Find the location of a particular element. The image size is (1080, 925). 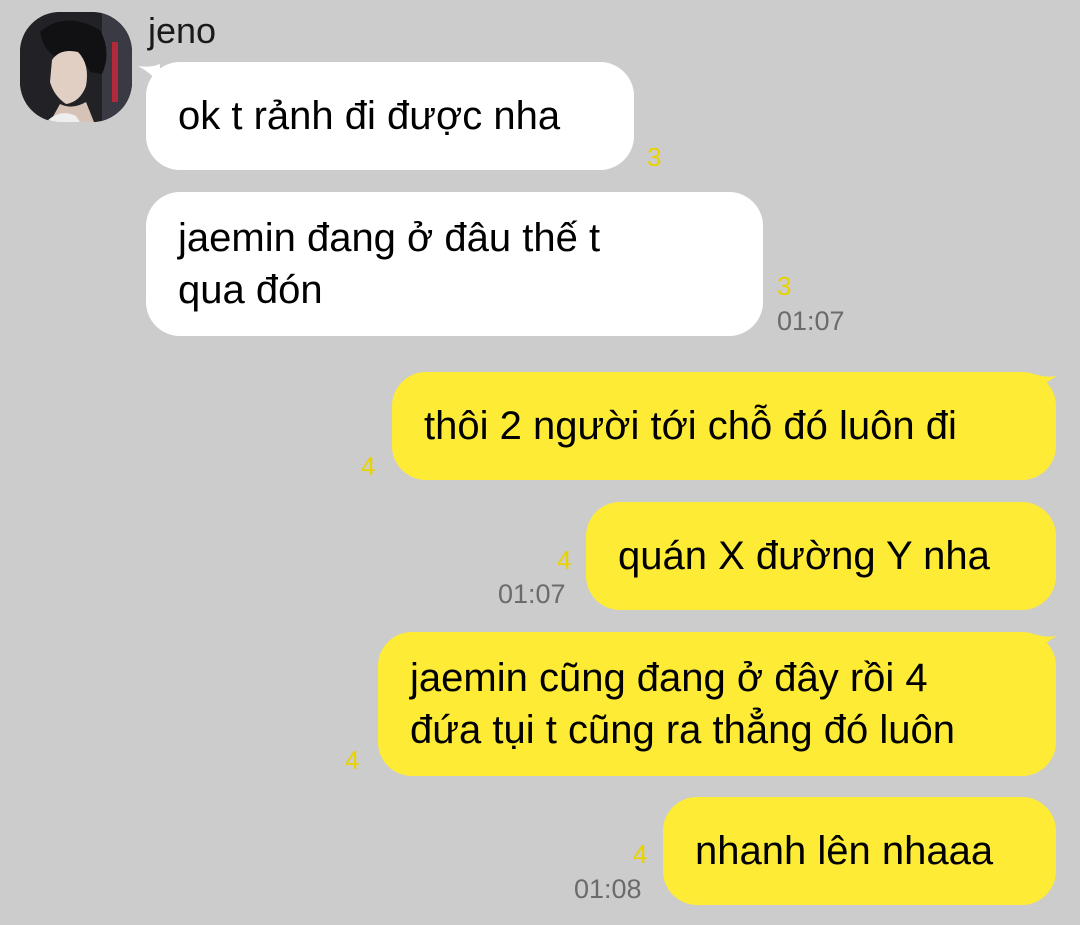

message-bubble-outgoing: thôi 2 người tới chỗ đó luôn đi is located at coordinates (724, 426).